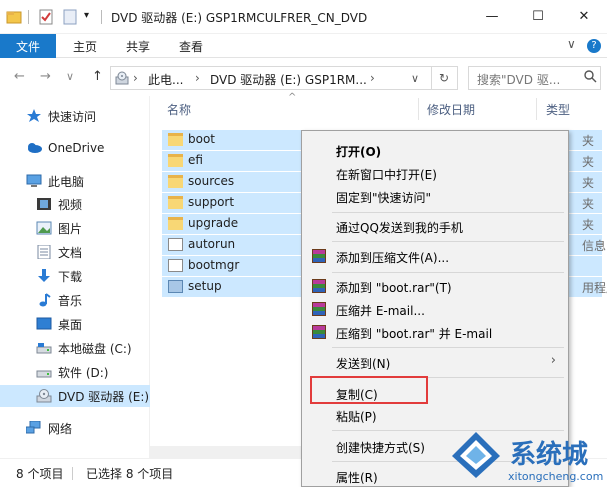 The width and height of the screenshot is (607, 487). I want to click on nav-item-dvd-drive-e: DVD 驱动器 (E:), so click(75, 396).